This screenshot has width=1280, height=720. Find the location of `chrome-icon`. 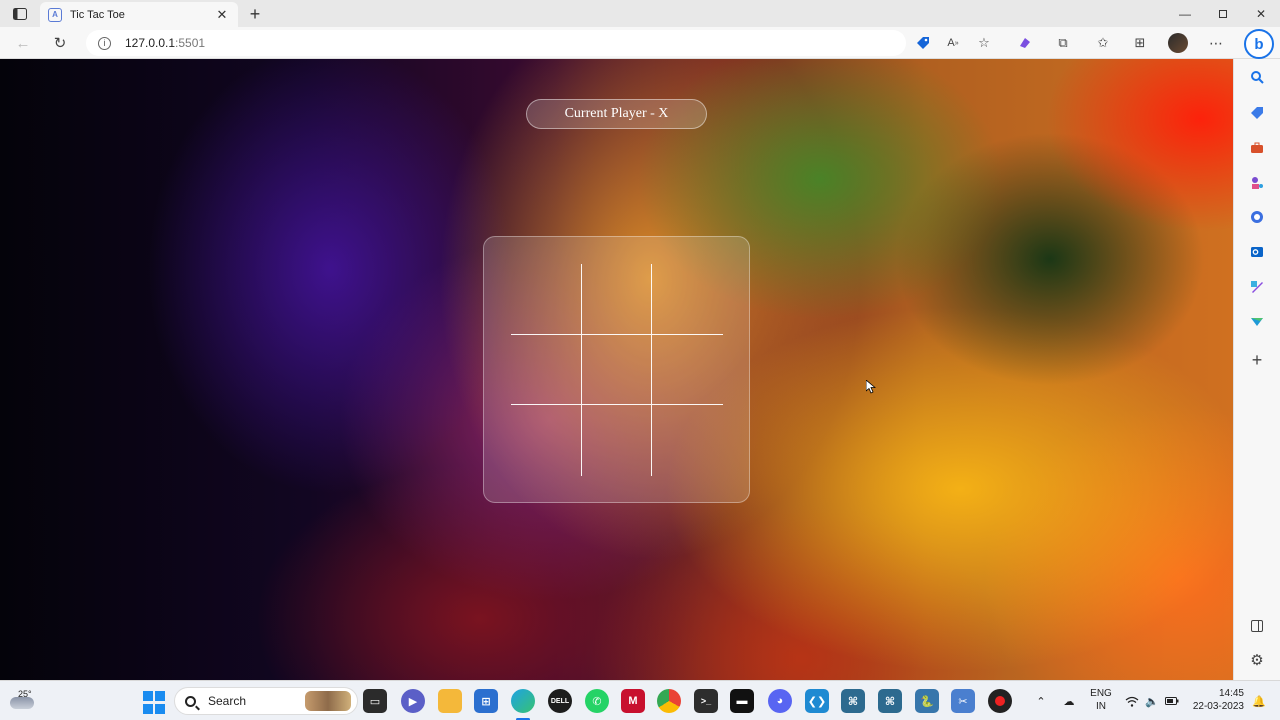

chrome-icon is located at coordinates (669, 701).